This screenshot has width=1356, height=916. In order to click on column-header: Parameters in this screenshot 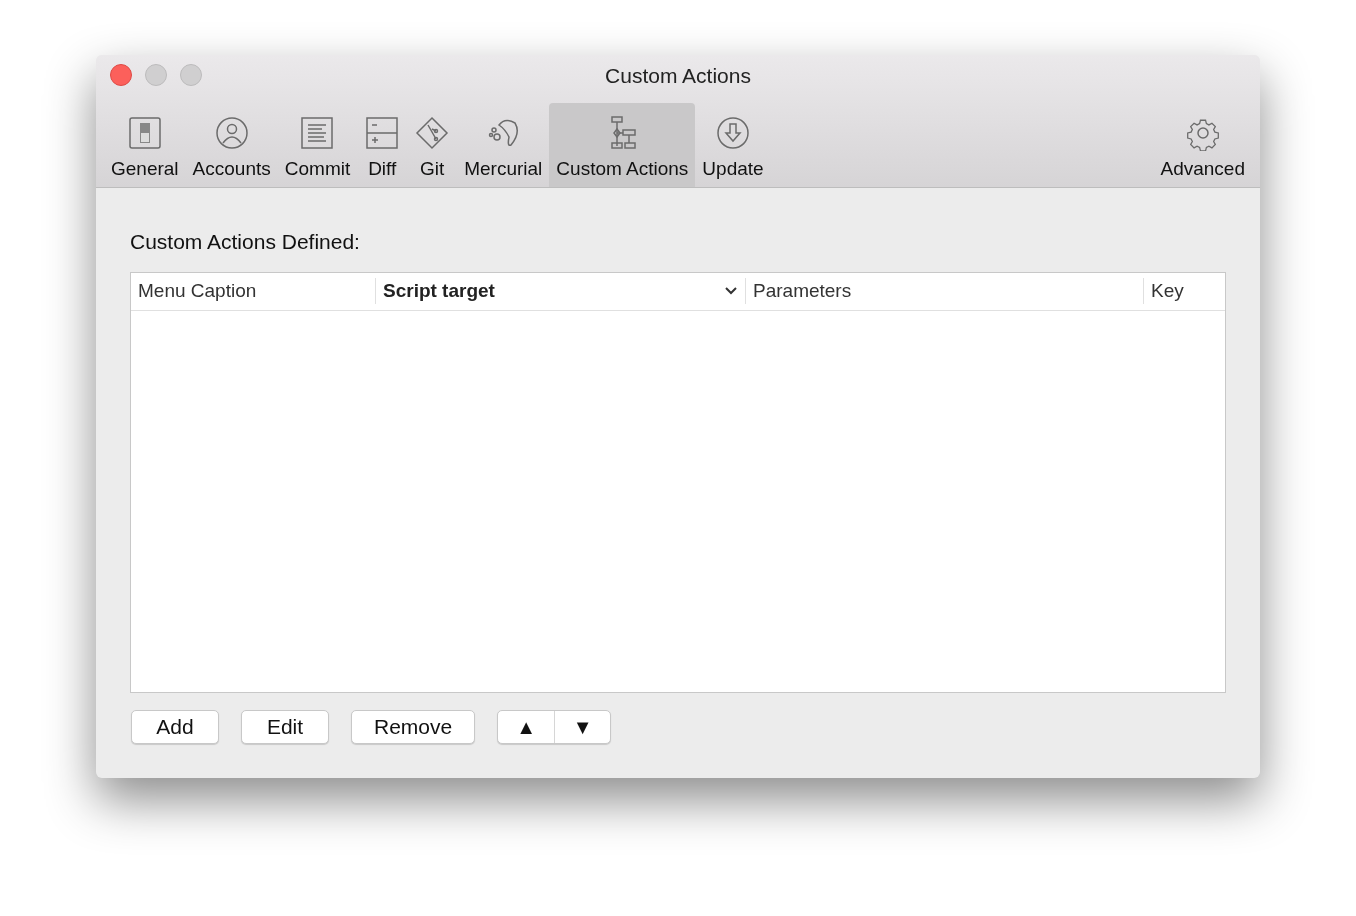, I will do `click(944, 291)`.